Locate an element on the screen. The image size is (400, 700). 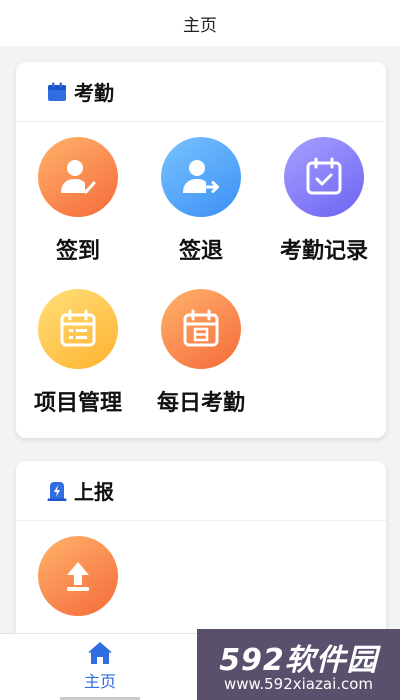
attendance-records-label: 考勤记录 is located at coordinates (323, 251).